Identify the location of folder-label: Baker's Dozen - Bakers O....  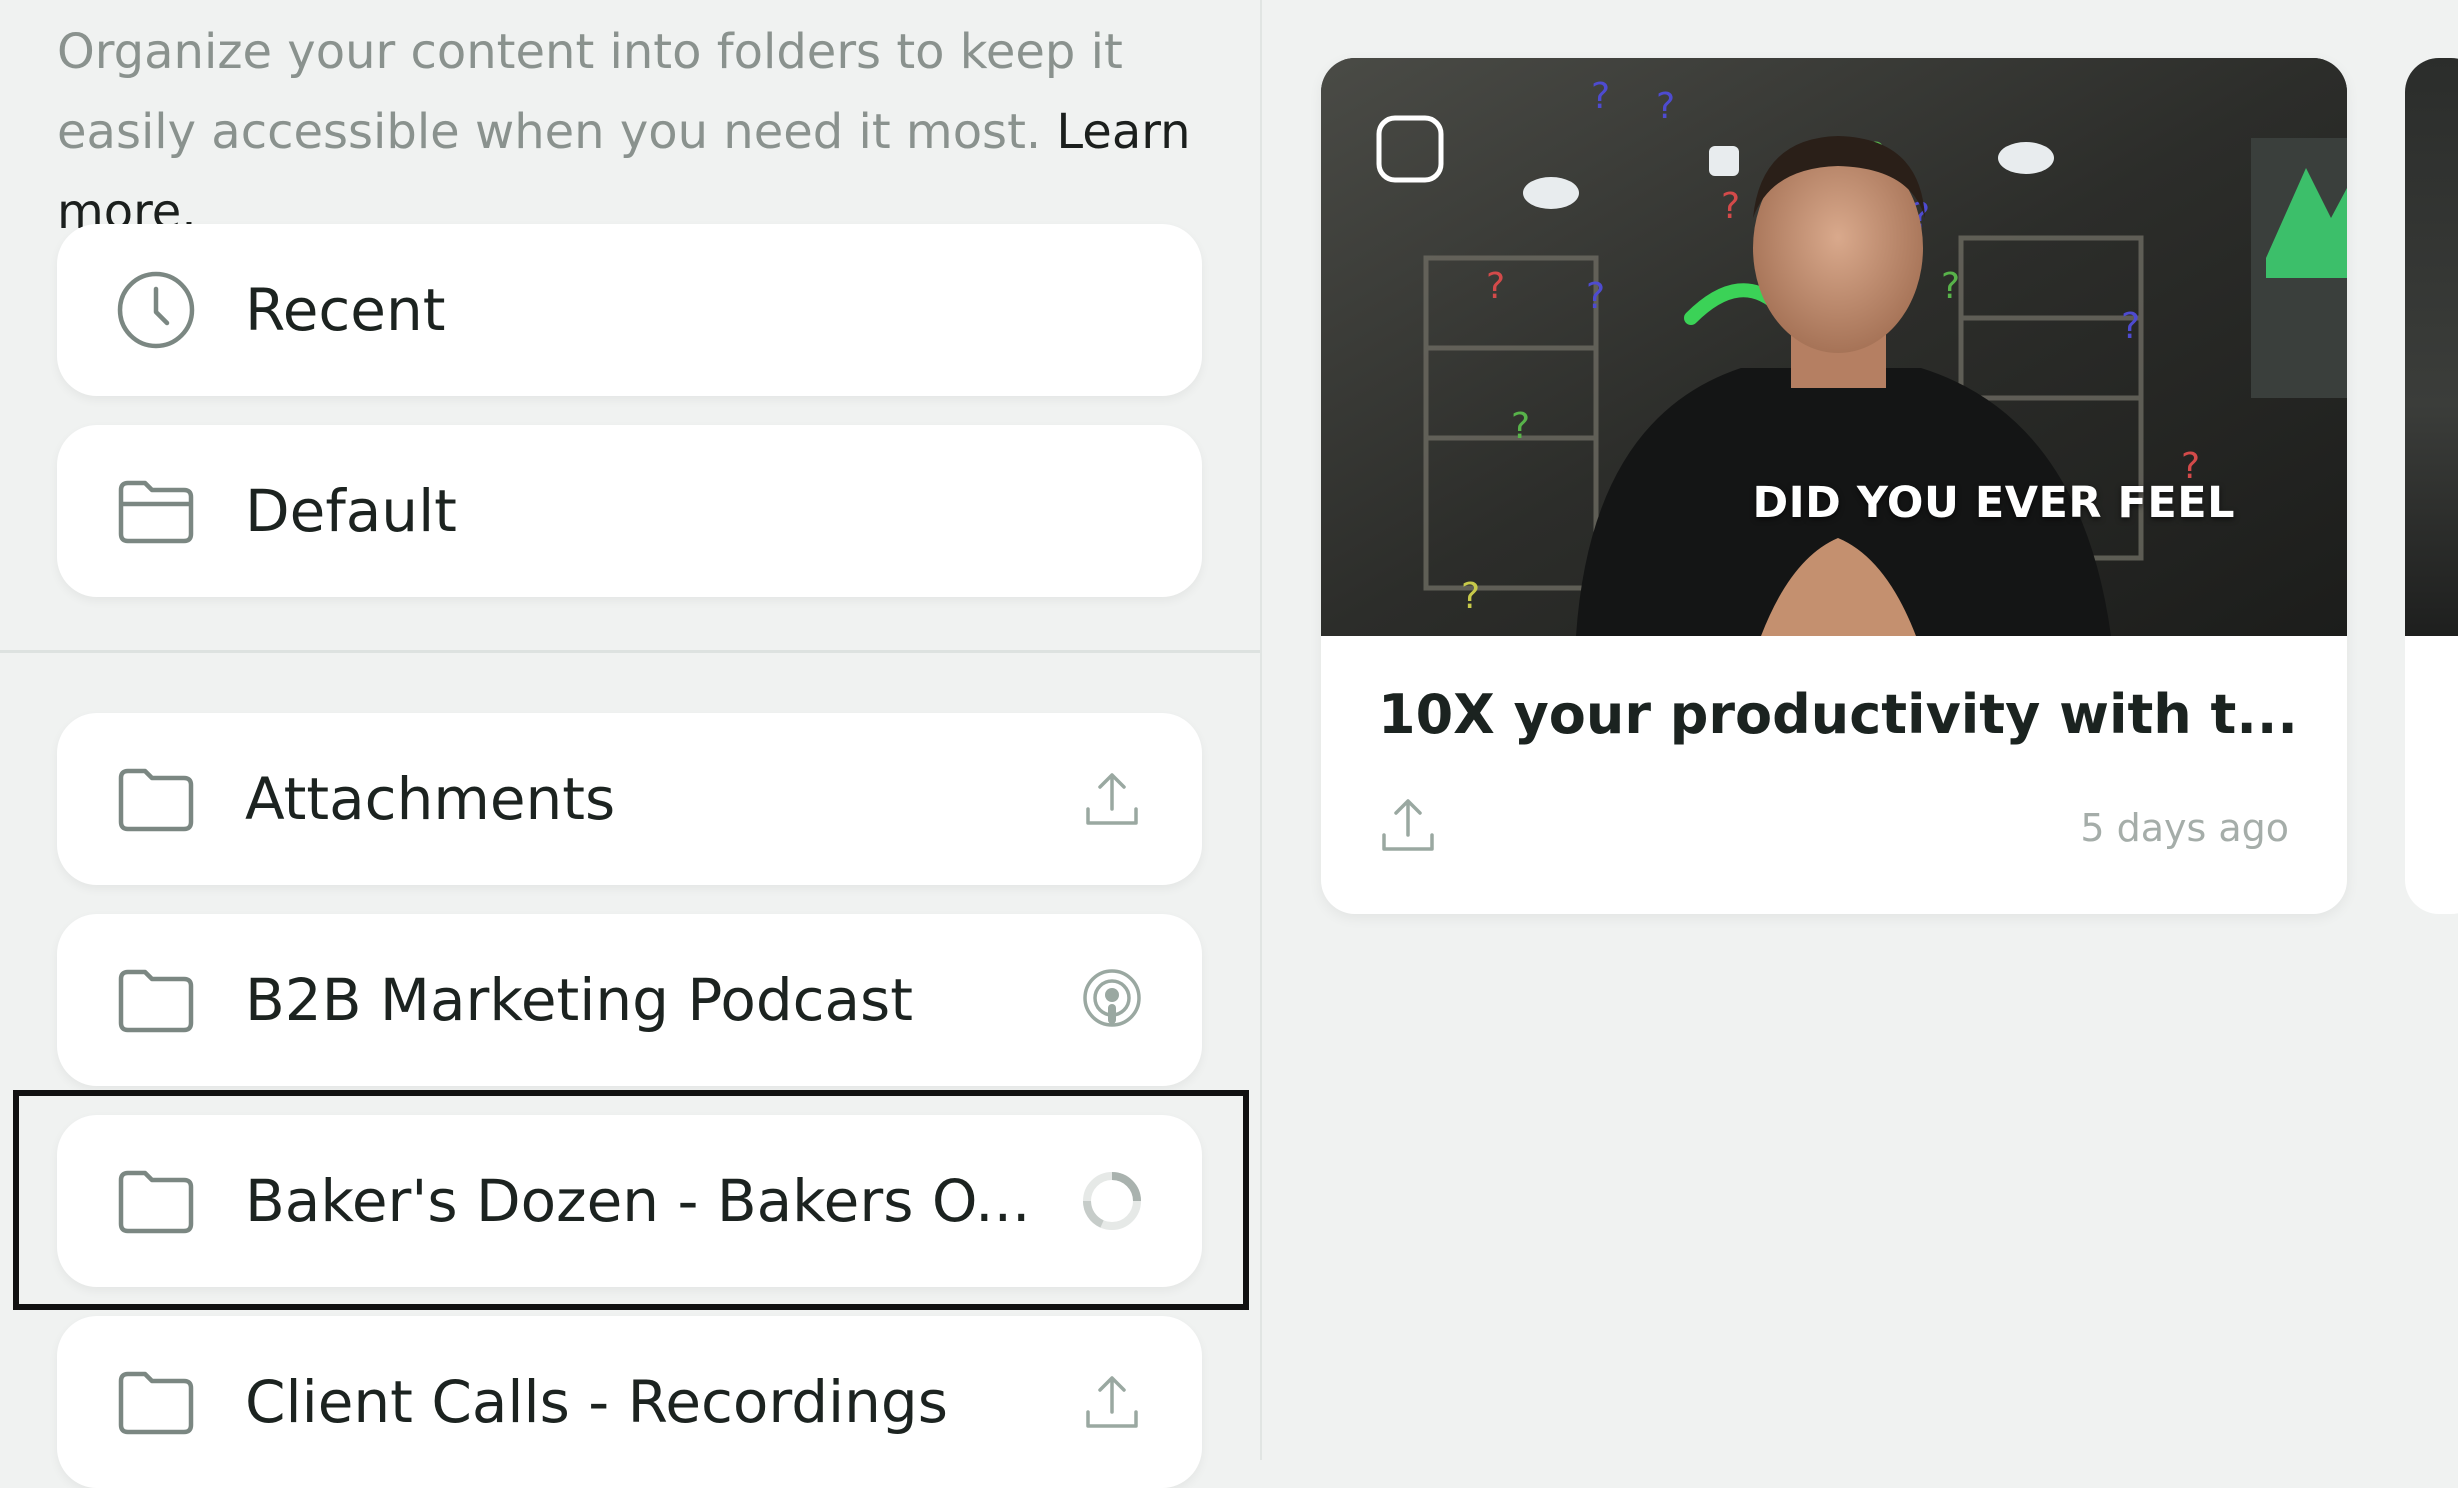
(638, 1201).